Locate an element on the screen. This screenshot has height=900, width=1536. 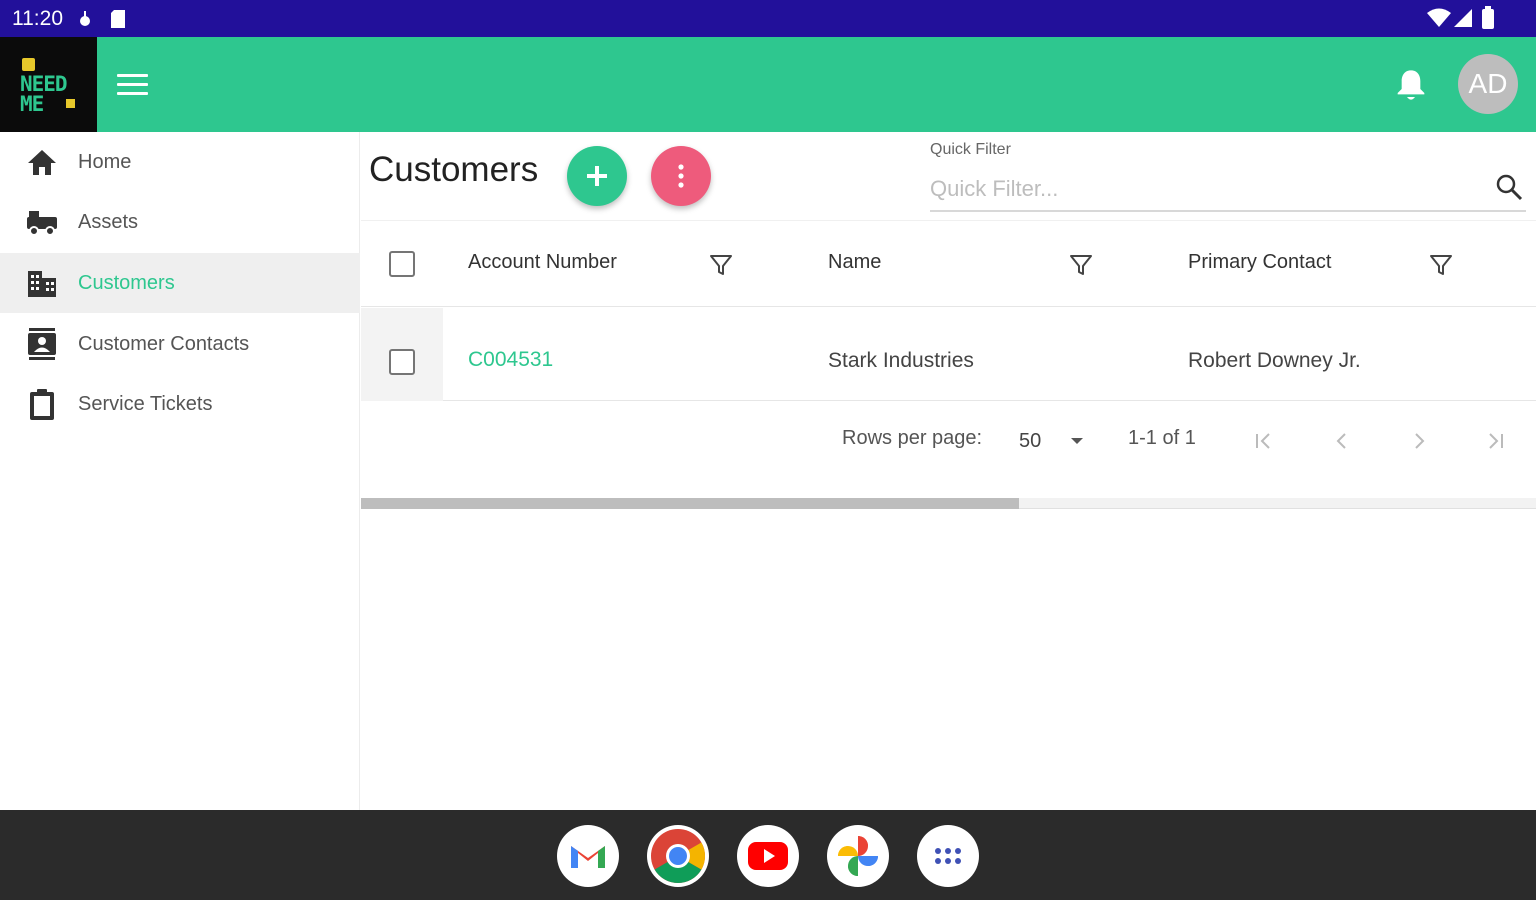
quick-filter-input is located at coordinates (1228, 190).